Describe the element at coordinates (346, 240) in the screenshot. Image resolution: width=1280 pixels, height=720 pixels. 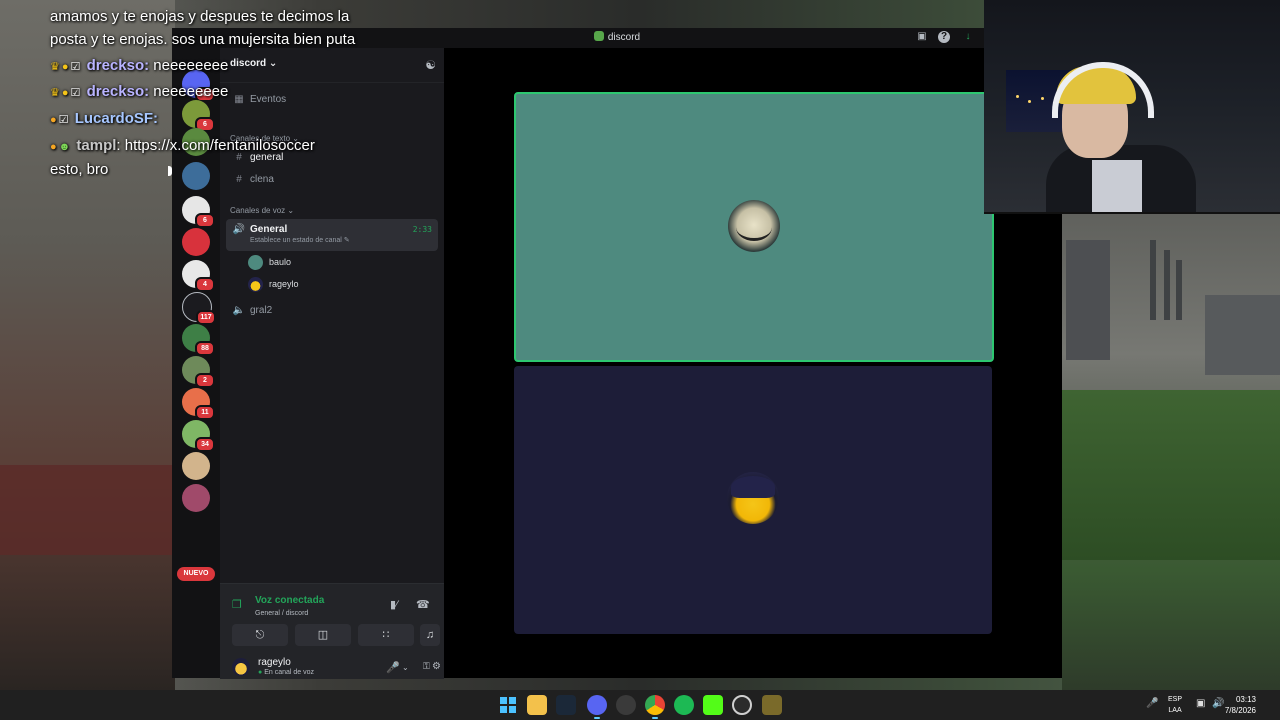
I see `pencil-icon: ✎` at that location.